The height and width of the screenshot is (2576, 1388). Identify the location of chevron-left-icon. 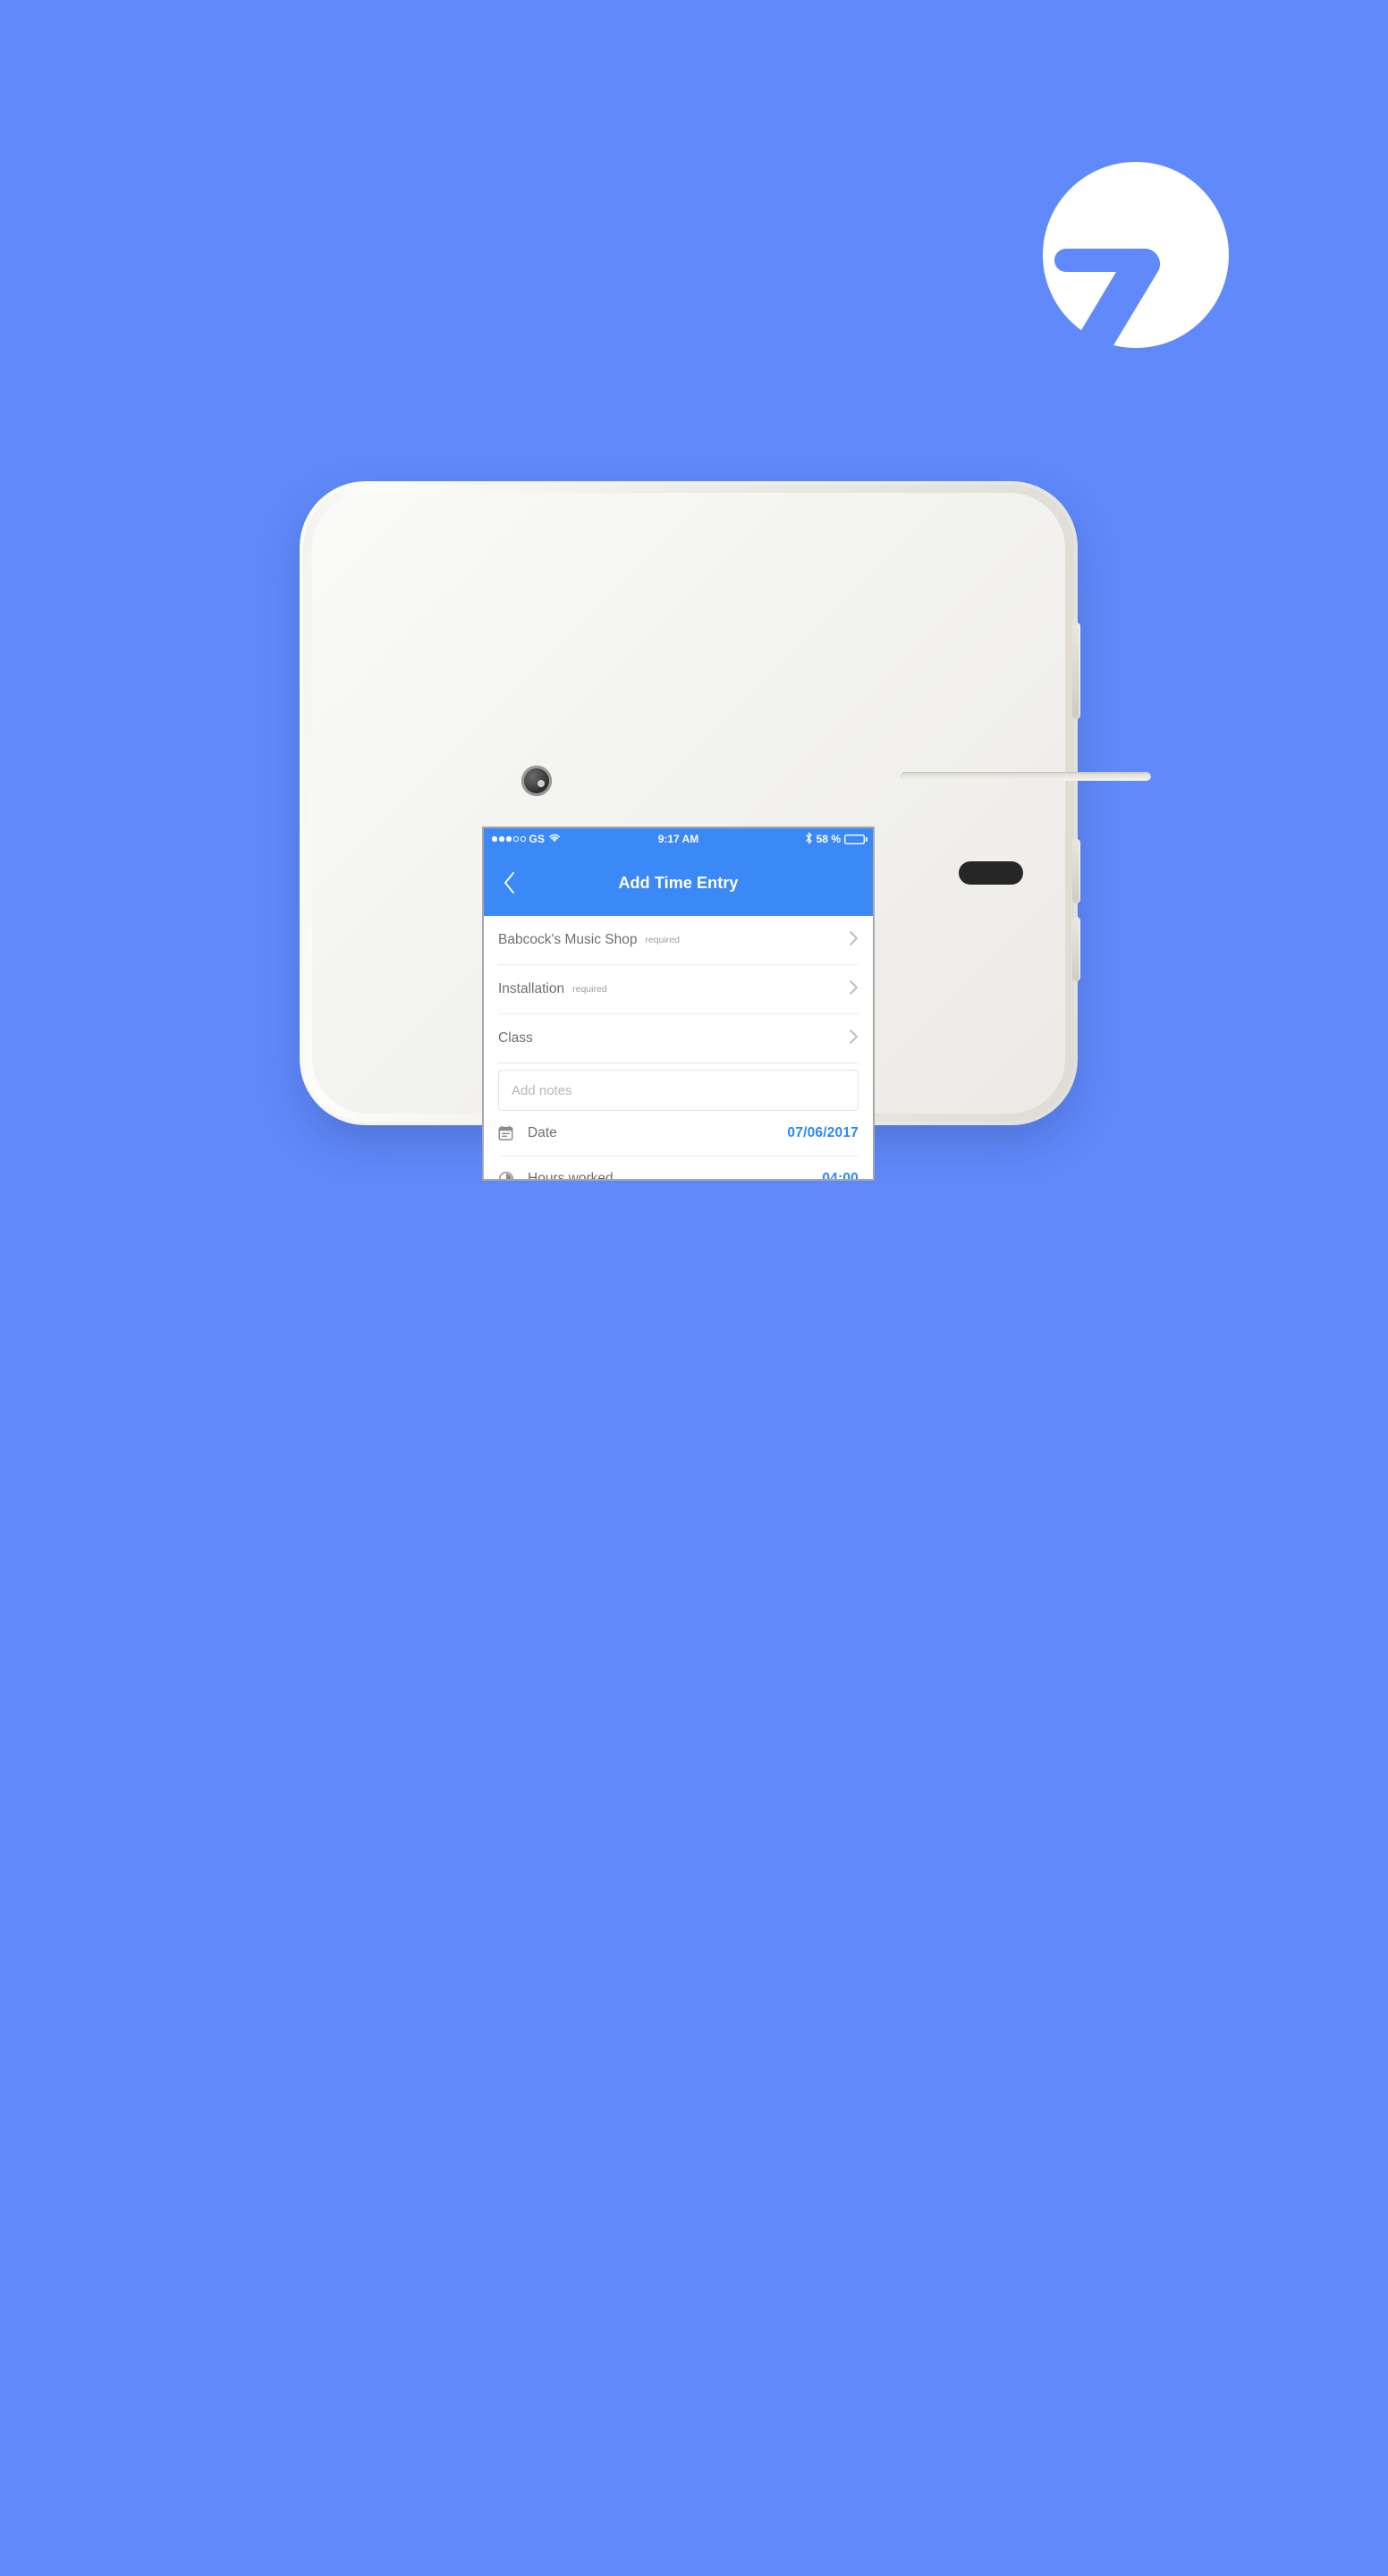
(509, 883).